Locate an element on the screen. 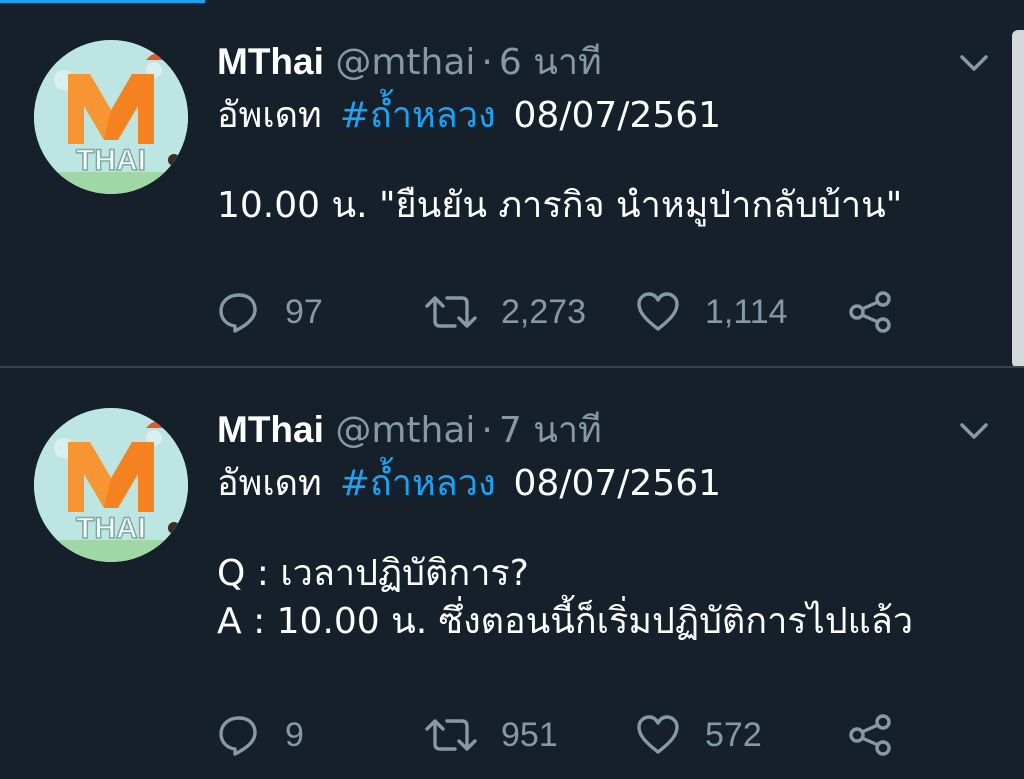  retweet-count: 951 is located at coordinates (529, 734).